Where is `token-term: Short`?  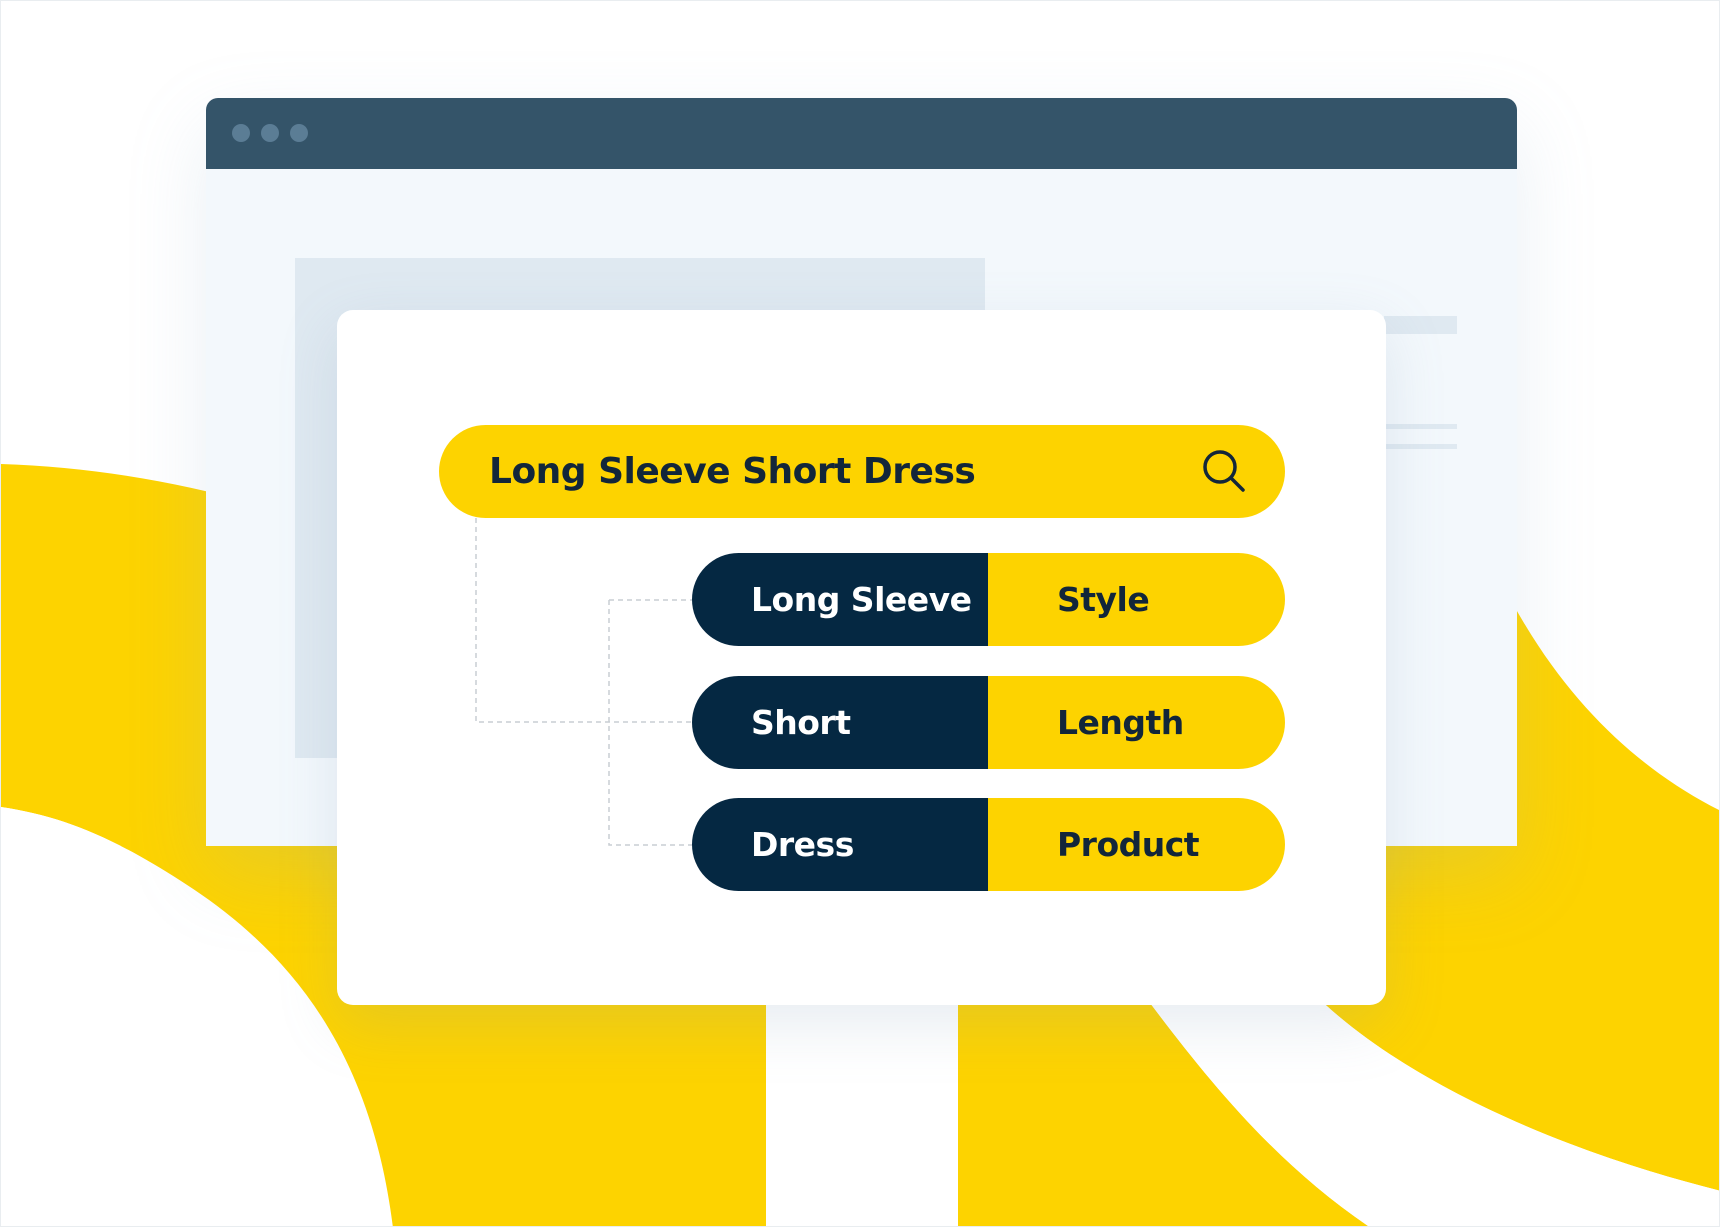 token-term: Short is located at coordinates (840, 722).